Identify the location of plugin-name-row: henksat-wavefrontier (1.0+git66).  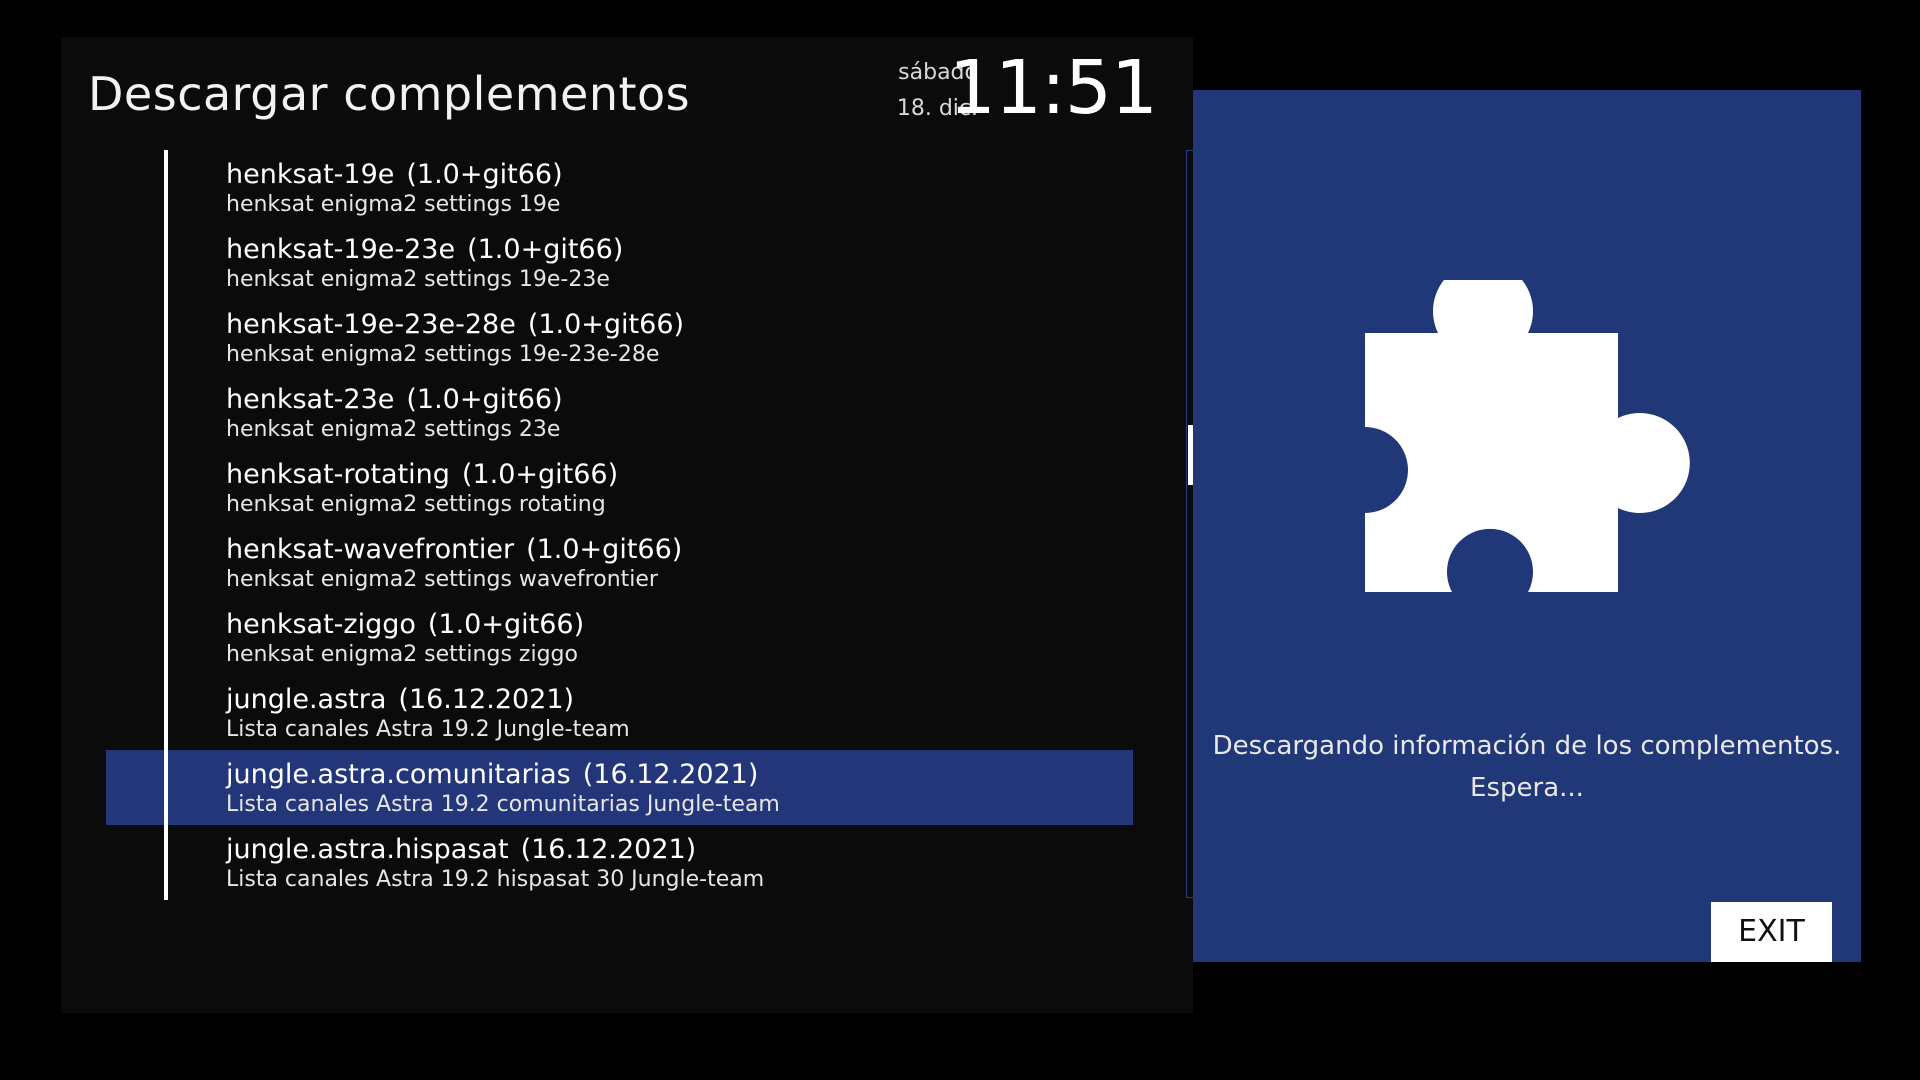
(679, 550).